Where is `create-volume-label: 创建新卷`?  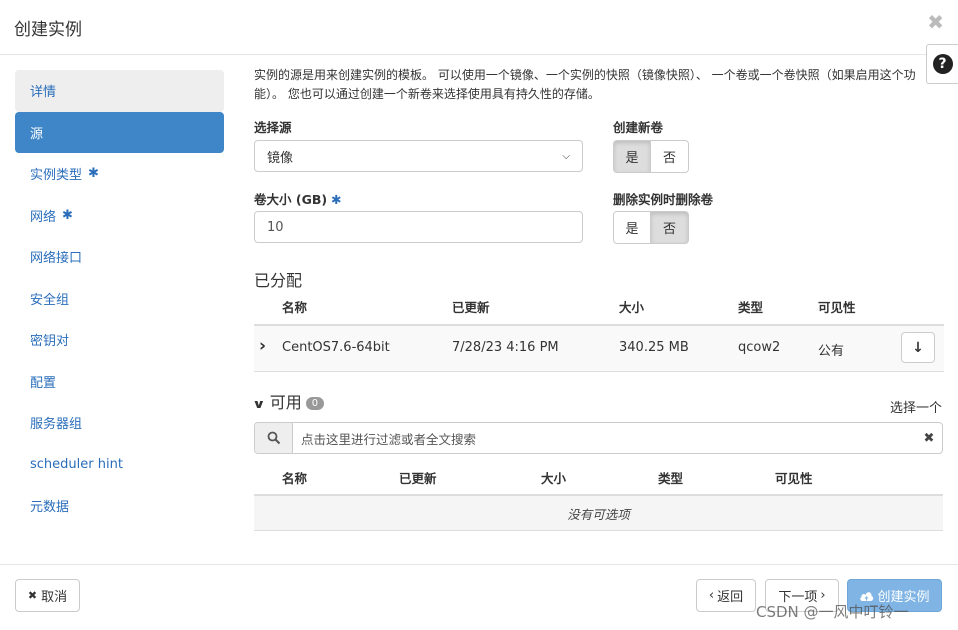 create-volume-label: 创建新卷 is located at coordinates (638, 127).